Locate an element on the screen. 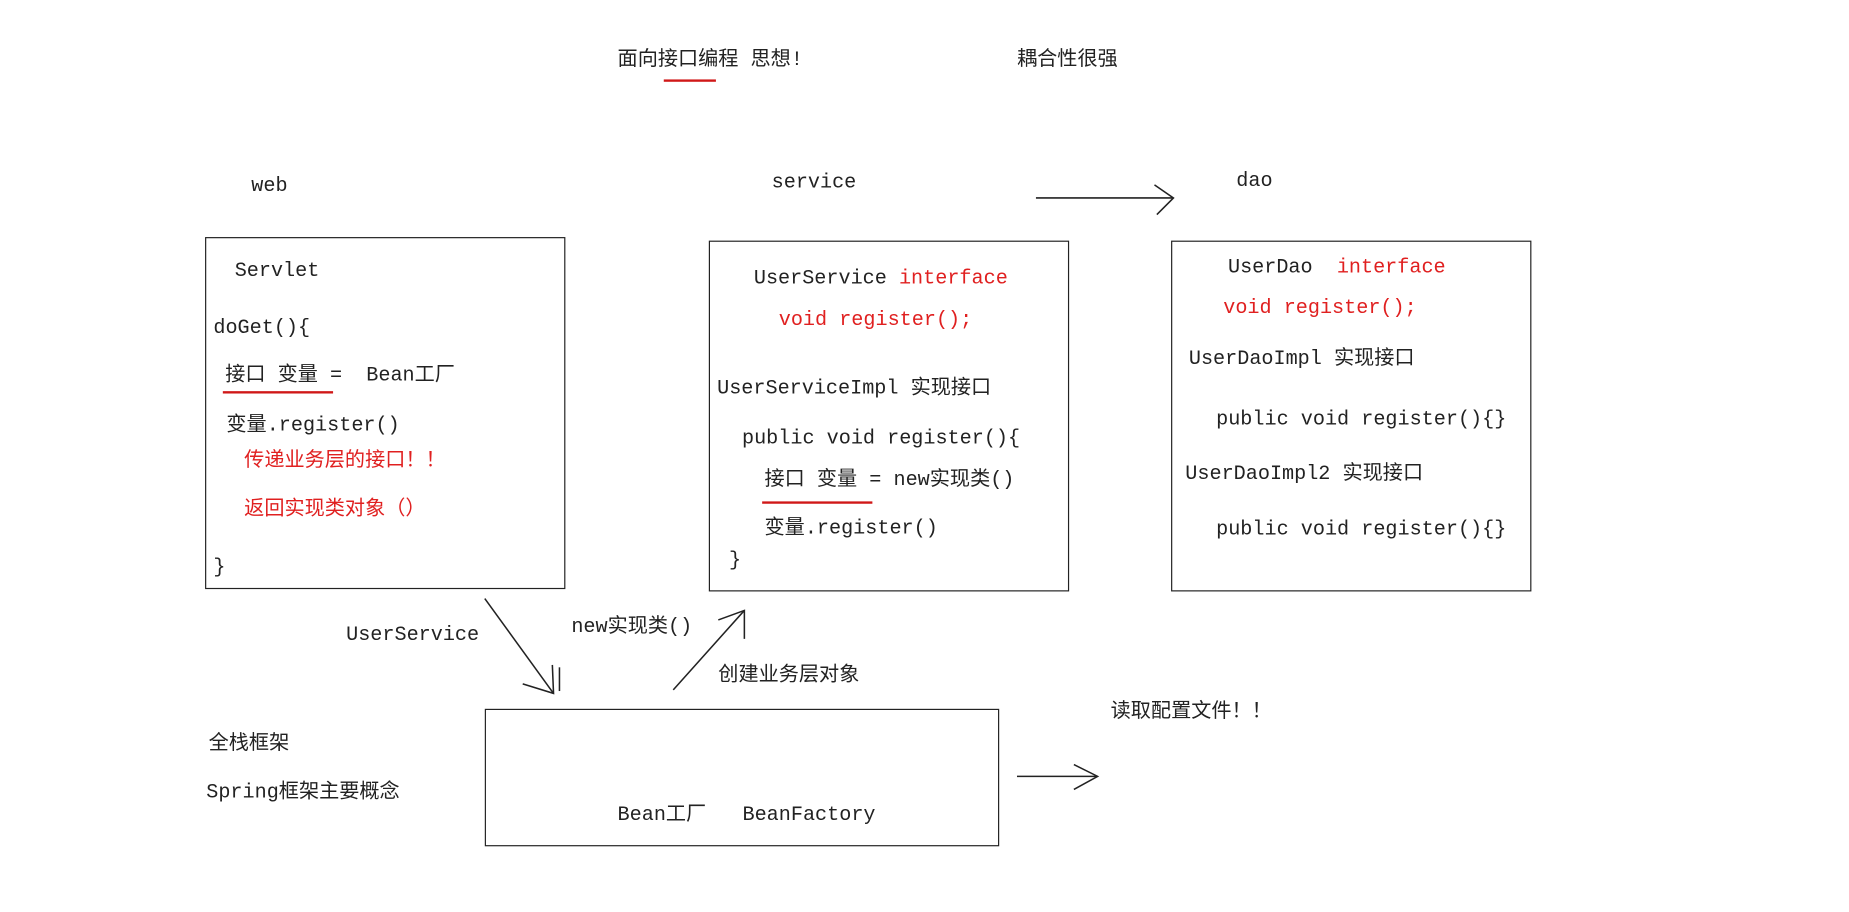  web-note-interface: 传递业务层的接口！！ is located at coordinates (345, 461).